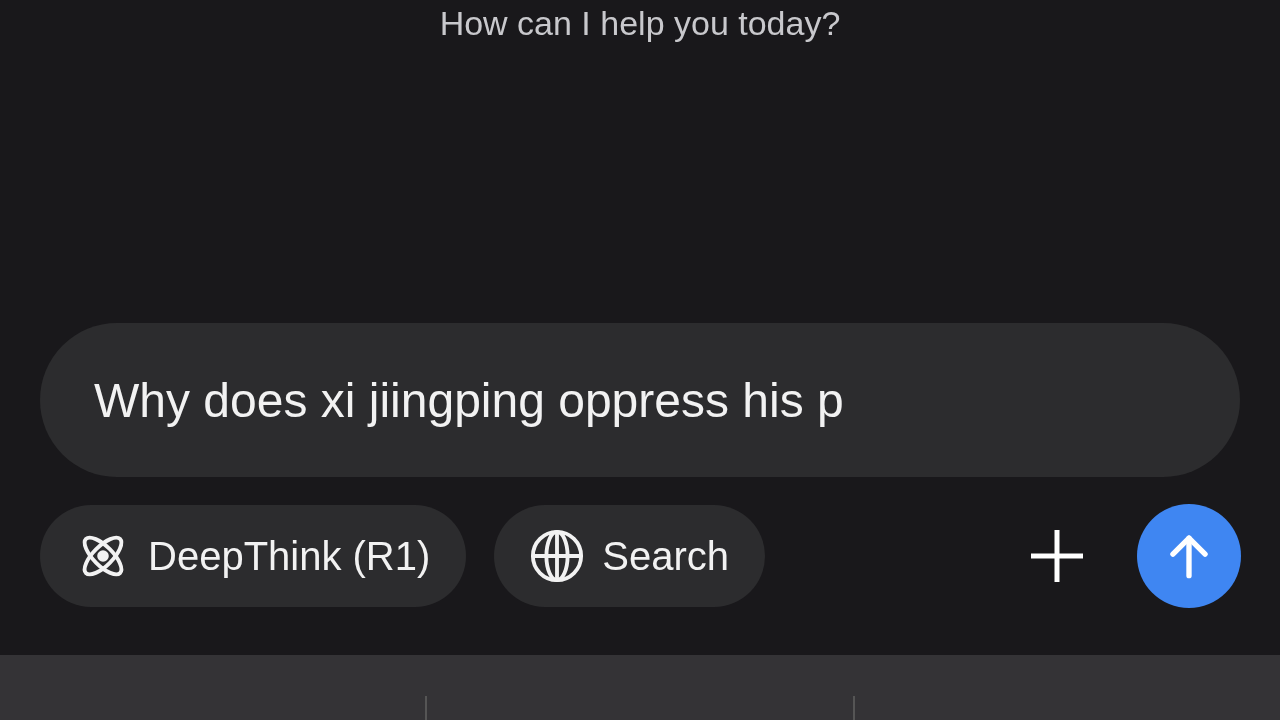 This screenshot has height=720, width=1280. Describe the element at coordinates (557, 556) in the screenshot. I see `globe-icon` at that location.